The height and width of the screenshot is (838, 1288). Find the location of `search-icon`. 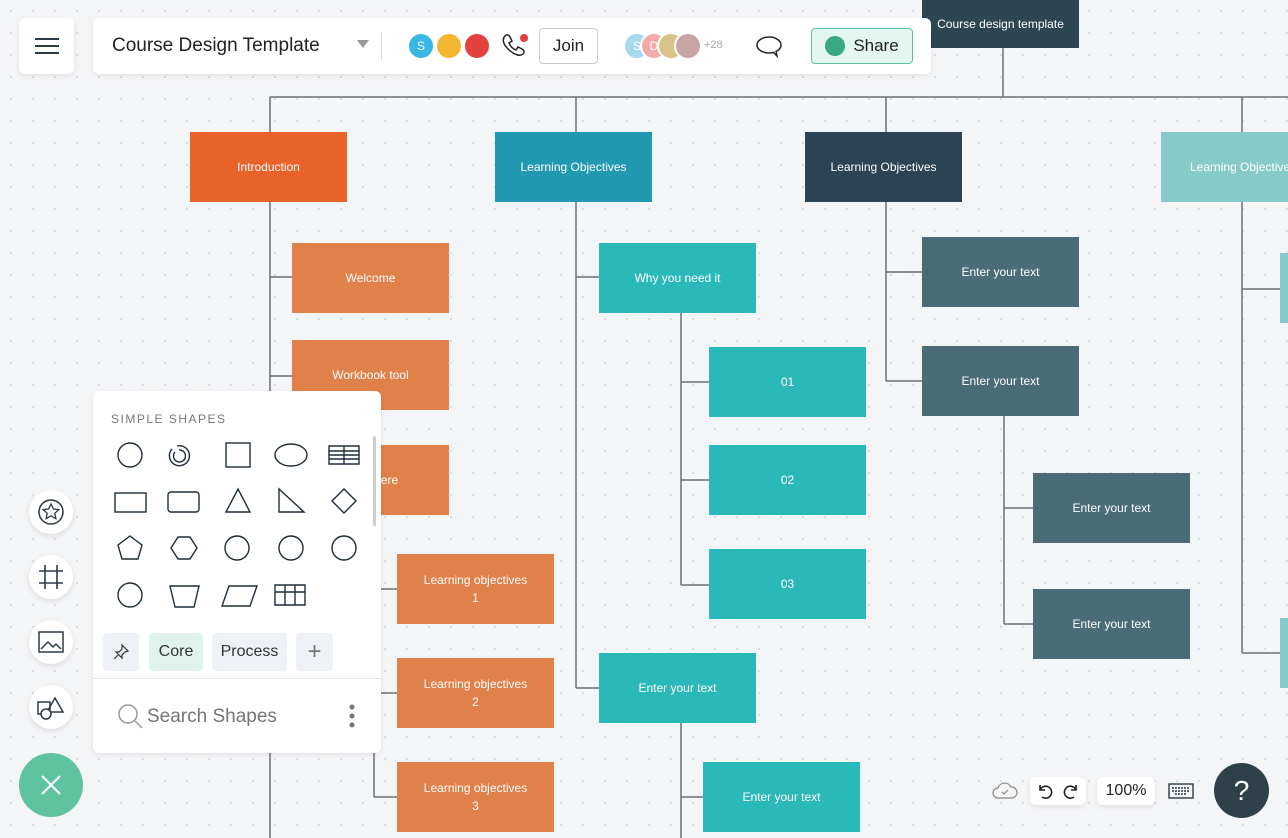

search-icon is located at coordinates (130, 716).